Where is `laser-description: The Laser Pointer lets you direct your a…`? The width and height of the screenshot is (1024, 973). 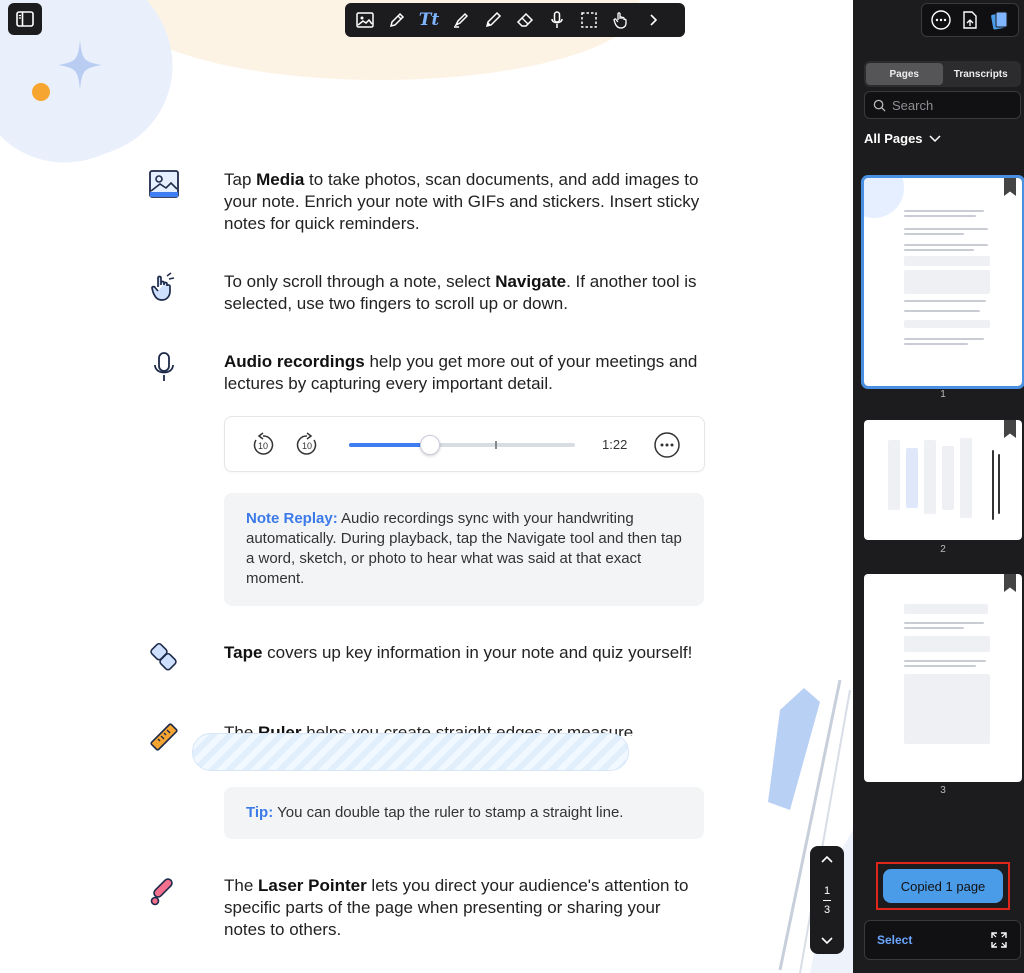
laser-description: The Laser Pointer lets you direct your a… is located at coordinates (456, 907).